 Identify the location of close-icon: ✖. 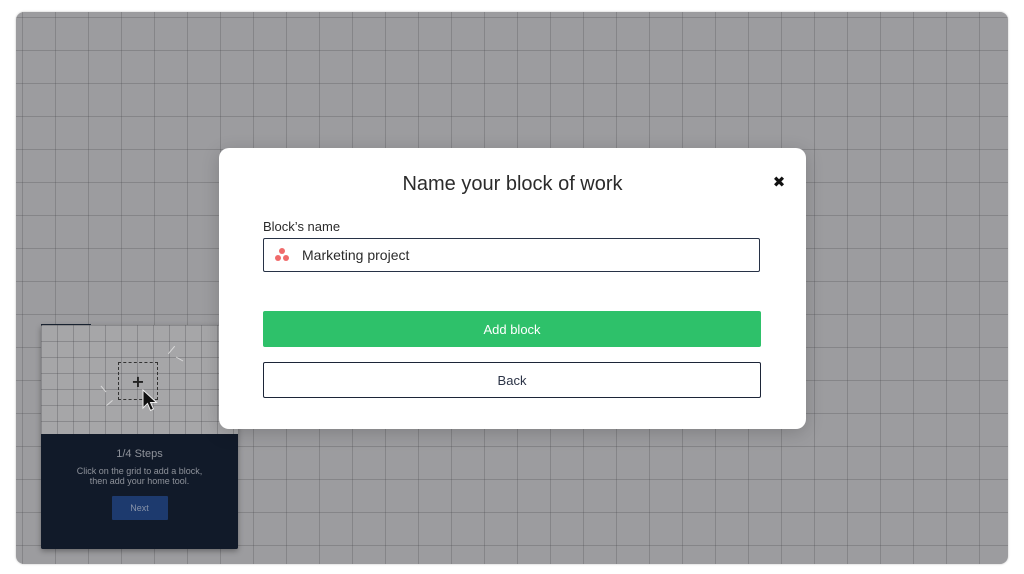
(779, 182).